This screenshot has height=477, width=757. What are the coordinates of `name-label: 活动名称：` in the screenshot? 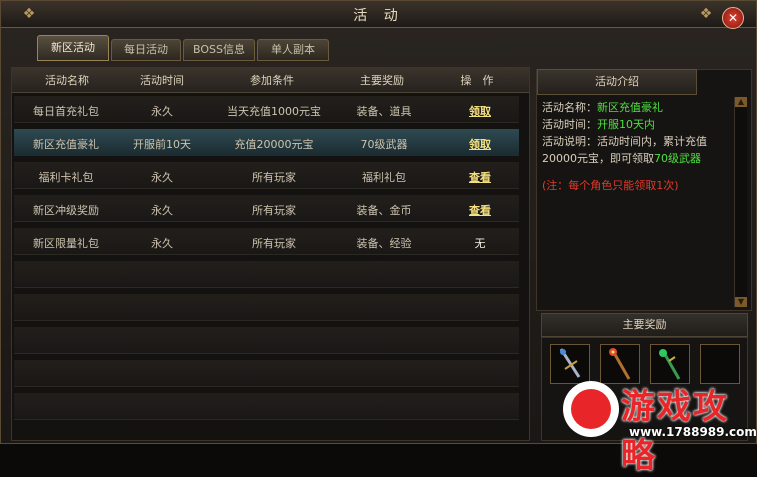 It's located at (569, 107).